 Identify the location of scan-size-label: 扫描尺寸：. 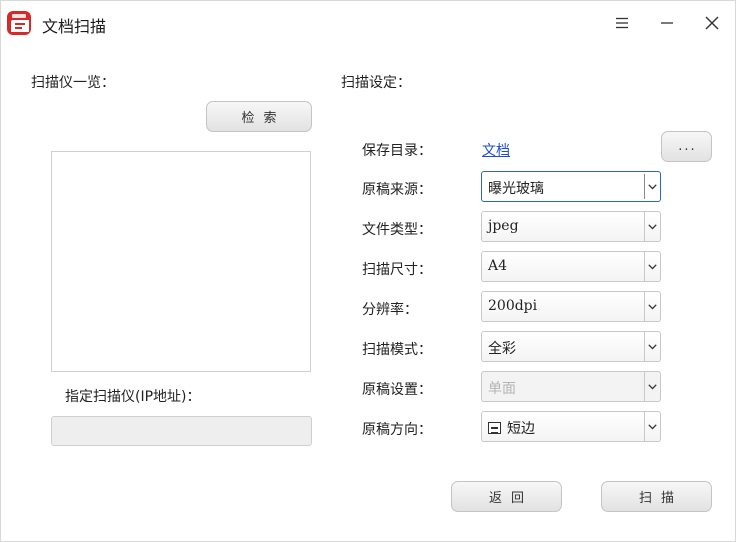
(397, 270).